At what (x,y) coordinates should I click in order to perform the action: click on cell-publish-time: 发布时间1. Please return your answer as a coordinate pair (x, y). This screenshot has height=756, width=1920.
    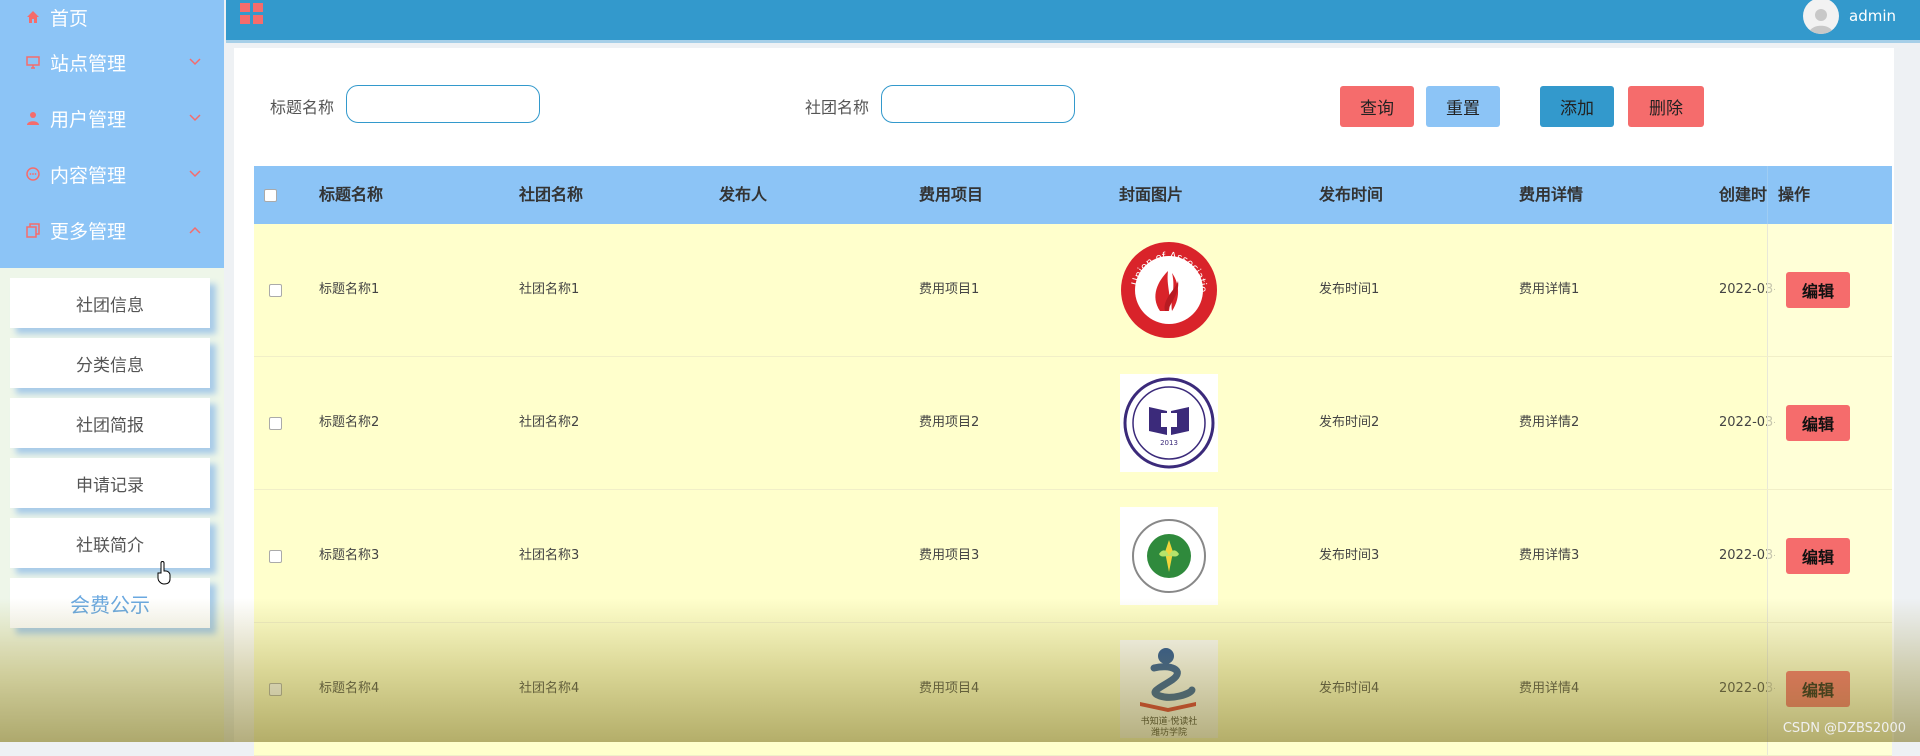
    Looking at the image, I should click on (1349, 289).